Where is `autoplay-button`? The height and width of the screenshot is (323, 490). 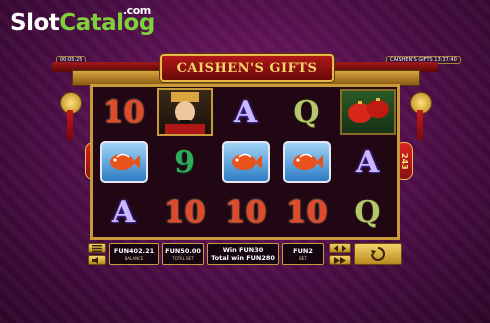
autoplay-button is located at coordinates (340, 260).